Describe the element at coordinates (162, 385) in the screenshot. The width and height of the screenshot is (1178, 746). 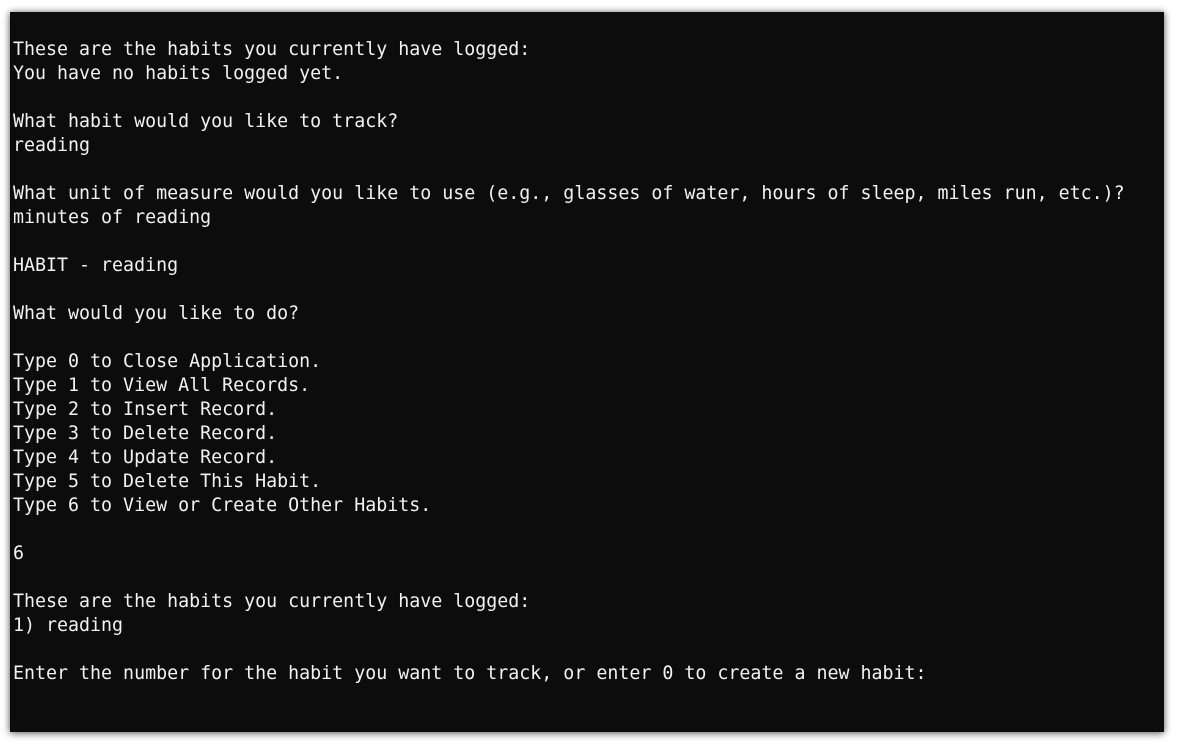
I see `console-line: Type 1 to View All Records.` at that location.